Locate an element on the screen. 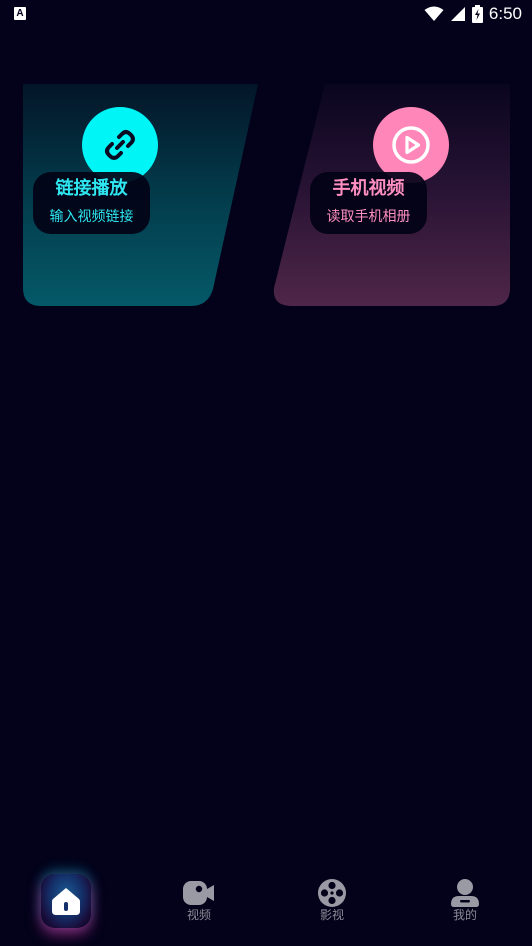 The height and width of the screenshot is (946, 532). bottom-nav: 视频 影视 我的 is located at coordinates (266, 904).